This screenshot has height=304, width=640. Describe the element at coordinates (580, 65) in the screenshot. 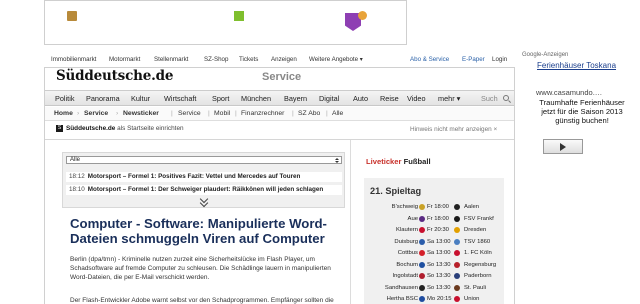

I see `ad-title-link: Ferienhäuser Toskana` at that location.